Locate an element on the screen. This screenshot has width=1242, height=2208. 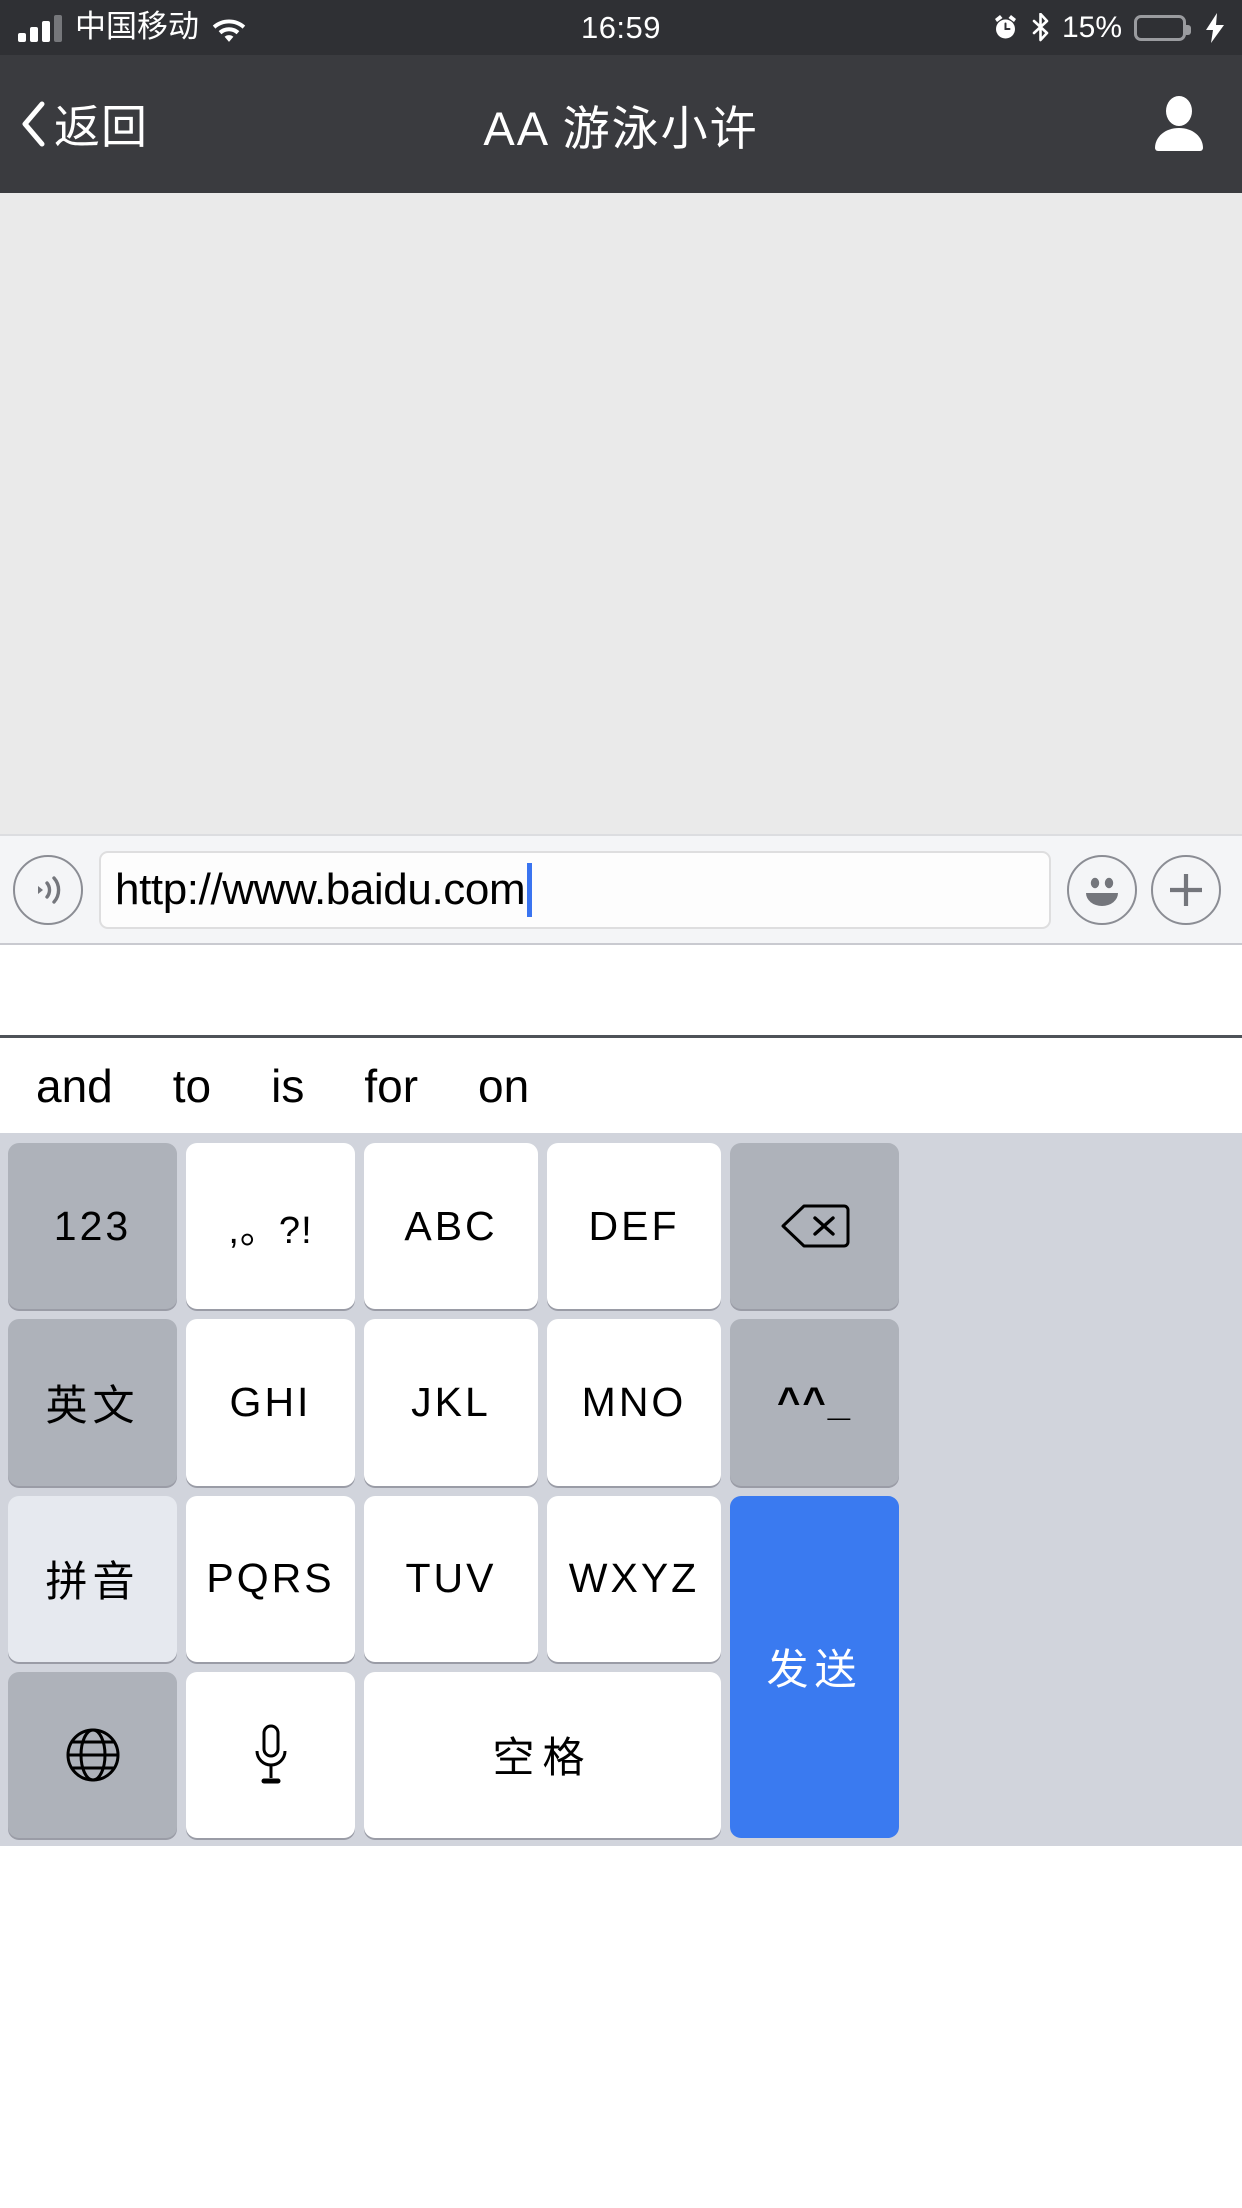
key-pinyin: 拼音 is located at coordinates (92, 1578).